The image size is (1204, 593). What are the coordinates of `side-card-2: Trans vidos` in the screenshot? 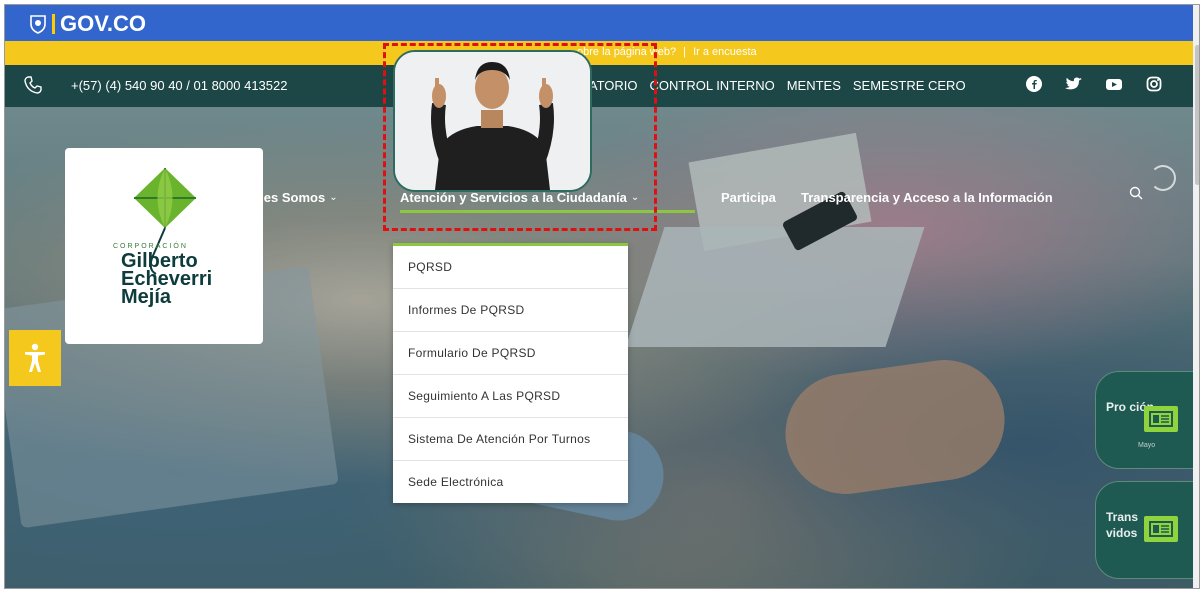 It's located at (1147, 530).